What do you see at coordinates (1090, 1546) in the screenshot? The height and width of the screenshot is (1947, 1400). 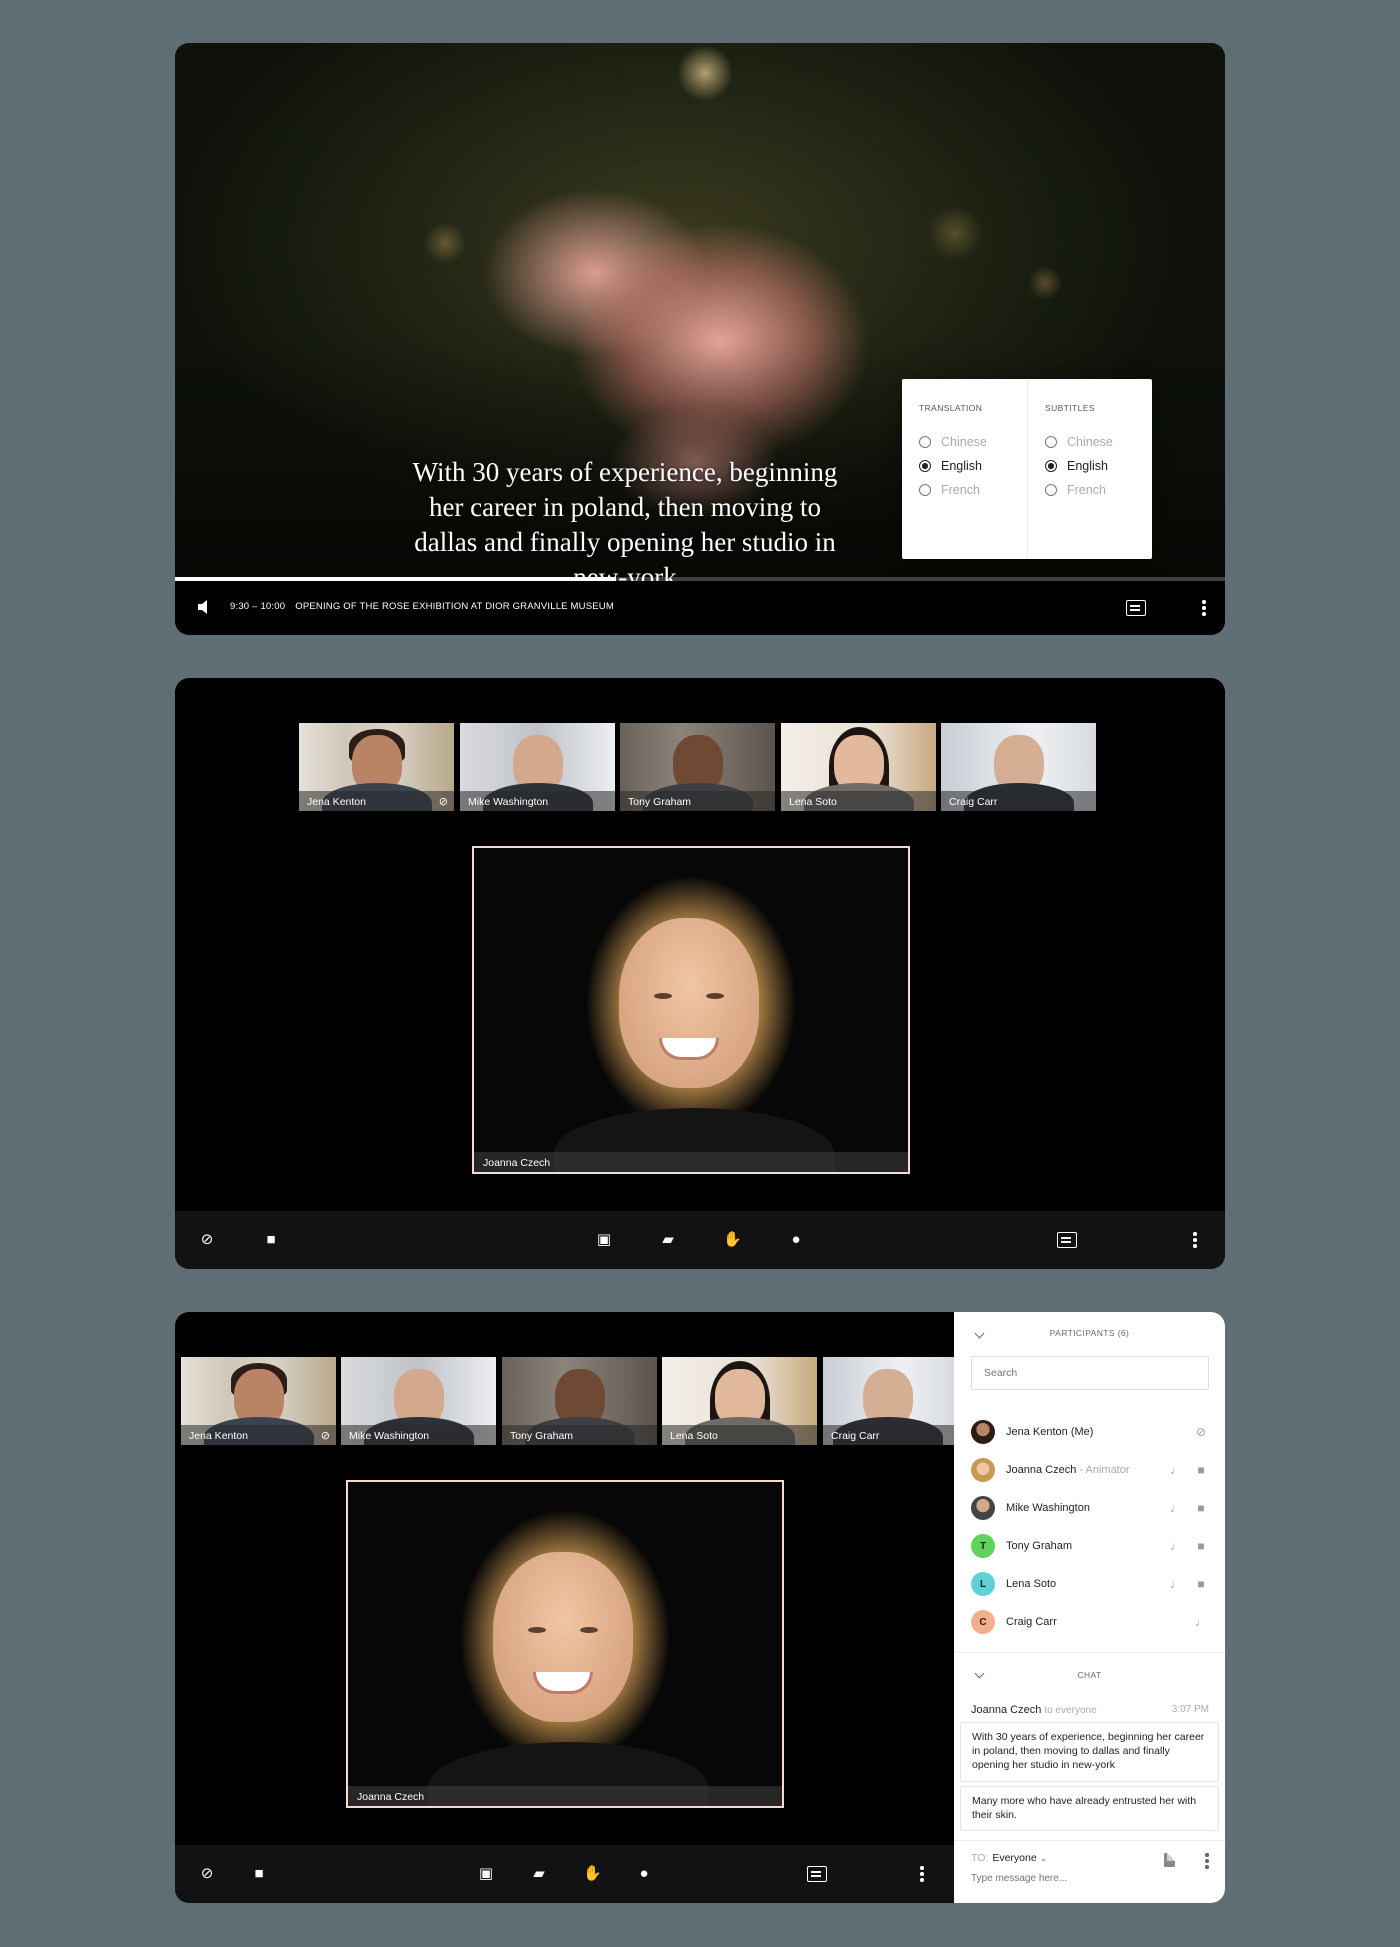 I see `participant-row: T Tony Graham ♩ ■` at bounding box center [1090, 1546].